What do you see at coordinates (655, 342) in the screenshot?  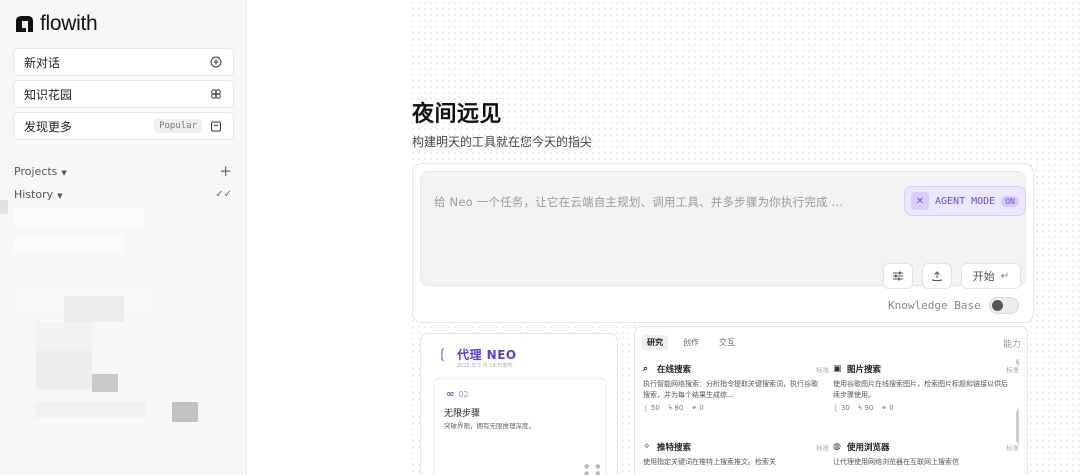 I see `tab-research: 研究` at bounding box center [655, 342].